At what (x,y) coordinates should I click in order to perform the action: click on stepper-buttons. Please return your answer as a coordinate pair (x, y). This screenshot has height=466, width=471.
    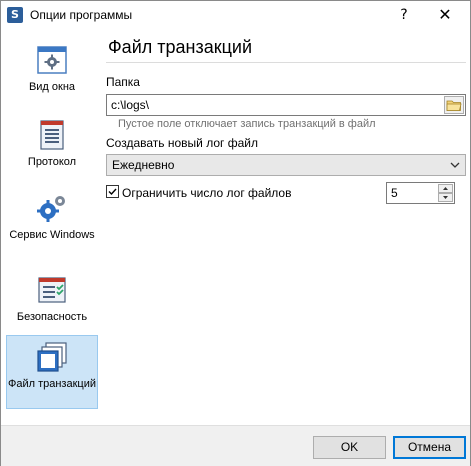
    Looking at the image, I should click on (445, 193).